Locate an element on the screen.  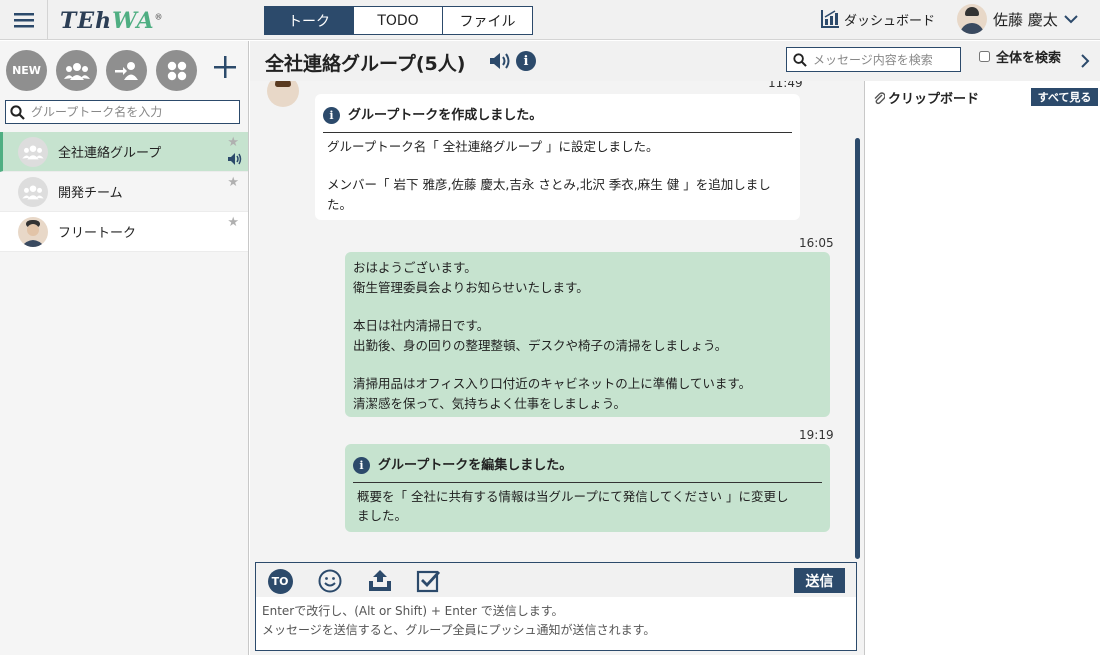
smiley-icon is located at coordinates (330, 581).